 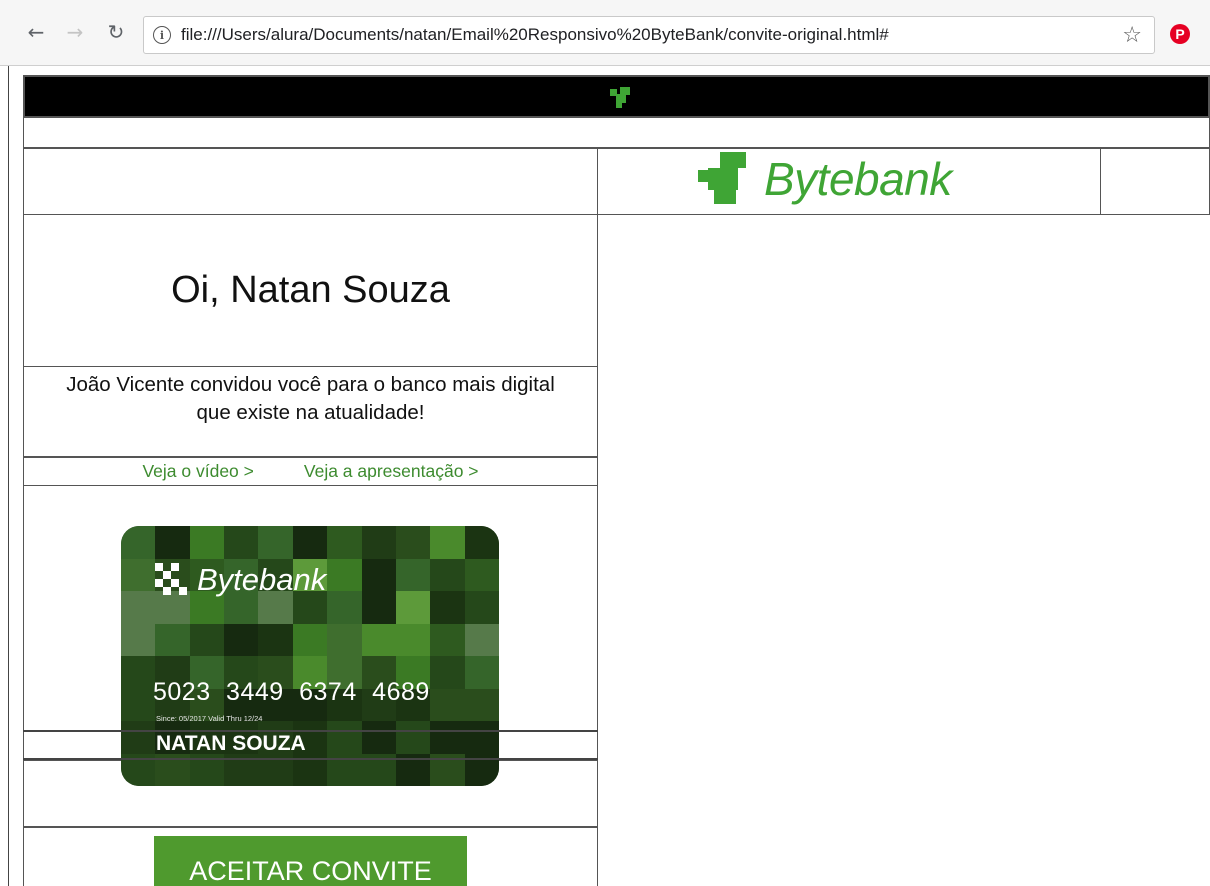 What do you see at coordinates (616, 133) in the screenshot?
I see `spacer-row` at bounding box center [616, 133].